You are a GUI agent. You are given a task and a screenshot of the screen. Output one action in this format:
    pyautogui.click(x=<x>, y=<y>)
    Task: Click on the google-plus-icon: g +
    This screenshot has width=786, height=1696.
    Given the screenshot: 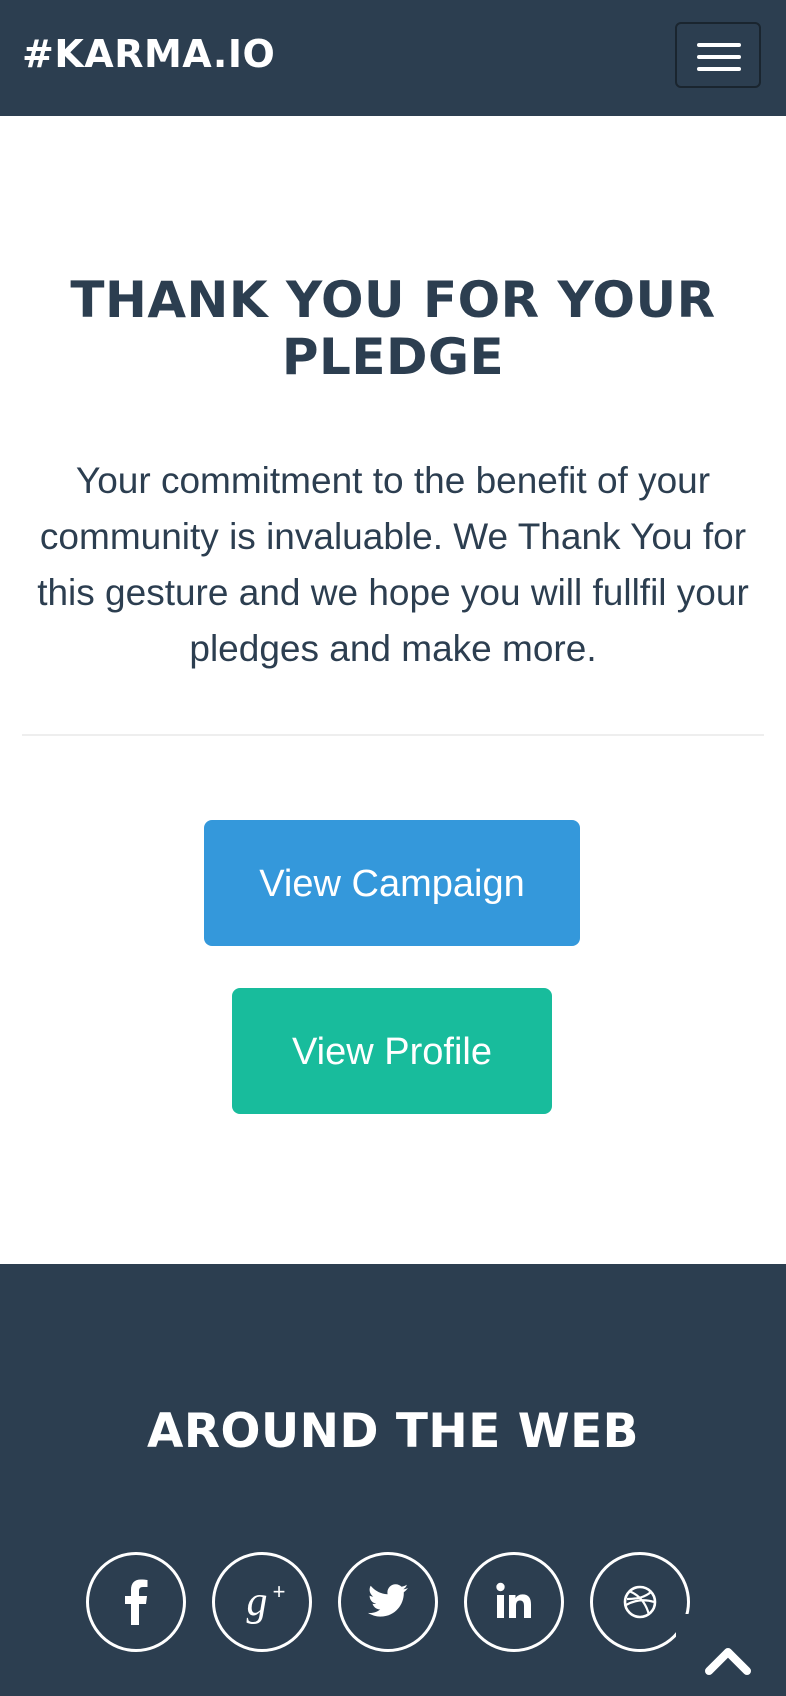 What is the action you would take?
    pyautogui.click(x=266, y=1602)
    